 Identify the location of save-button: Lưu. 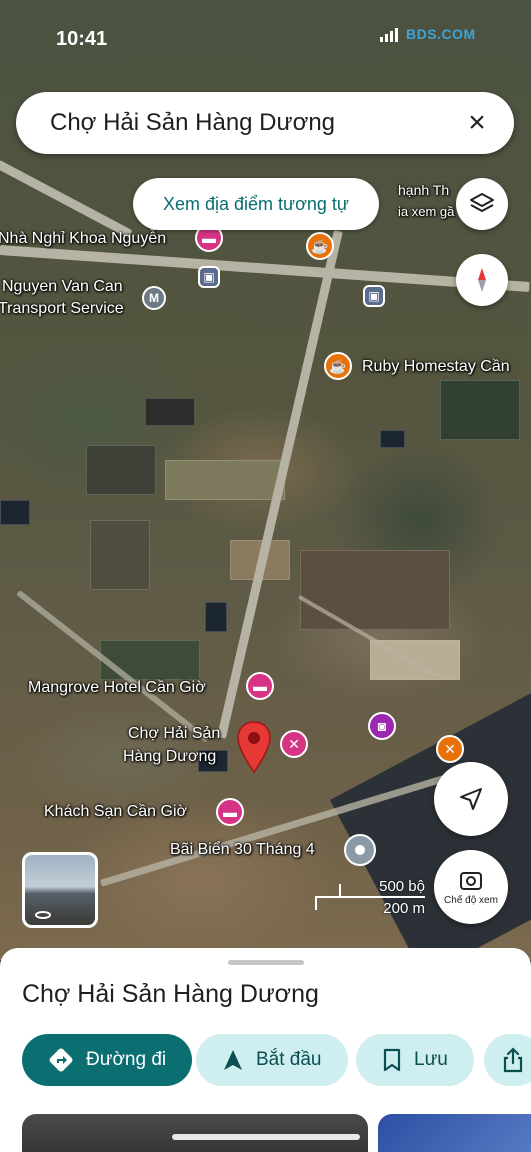
(415, 1060).